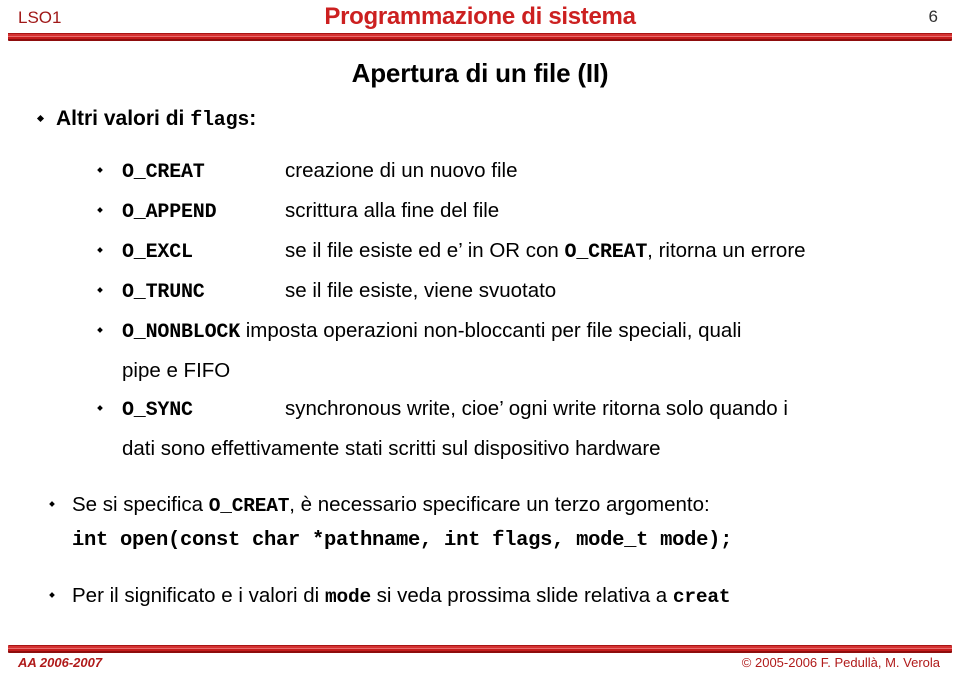  What do you see at coordinates (480, 120) in the screenshot?
I see `bullet-intro: Altri valori di flags:` at bounding box center [480, 120].